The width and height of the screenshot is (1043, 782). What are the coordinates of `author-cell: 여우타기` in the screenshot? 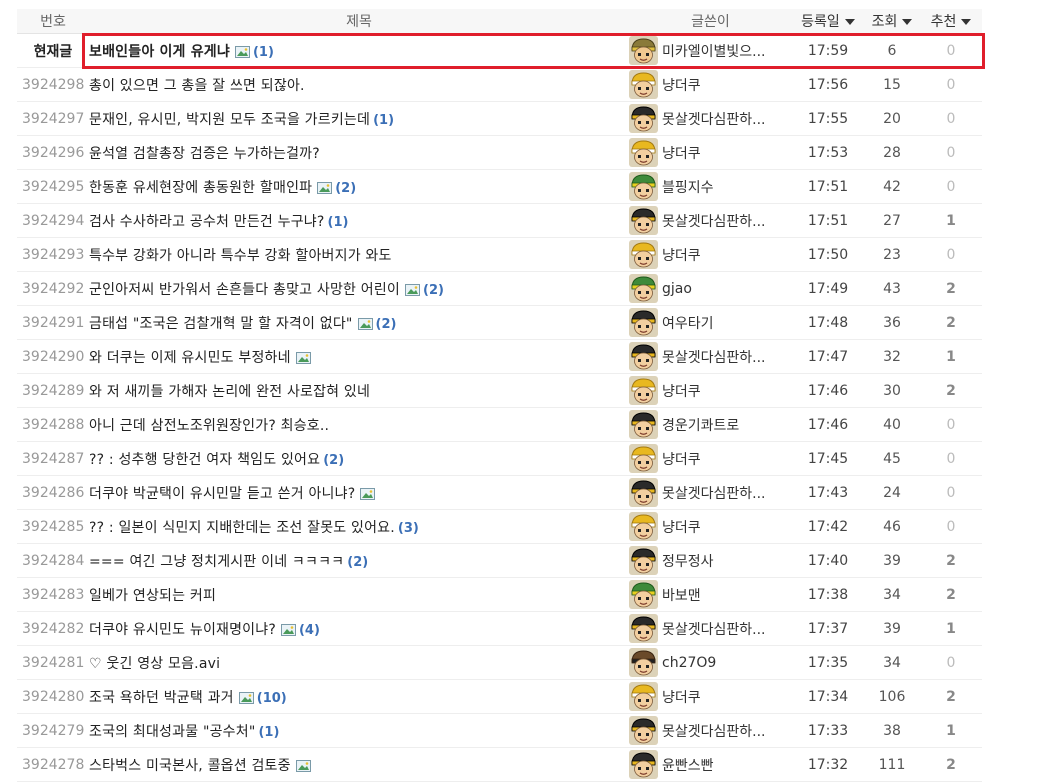 It's located at (710, 322).